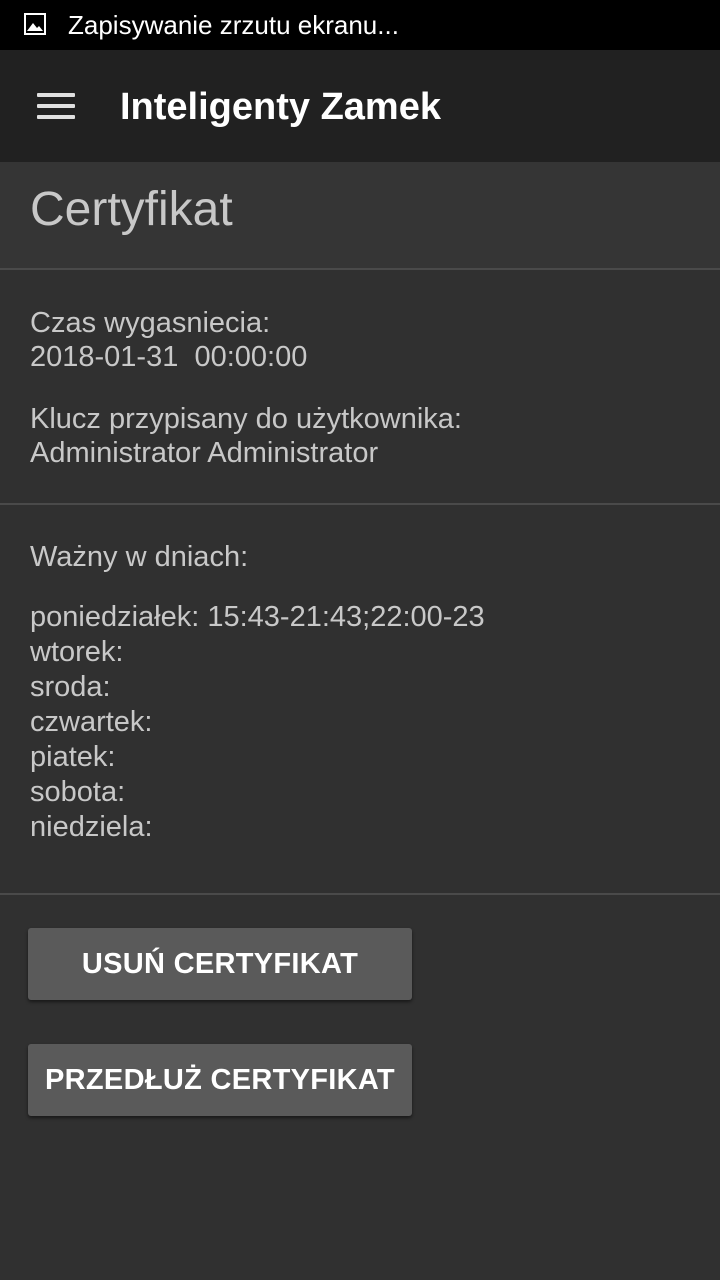 This screenshot has width=720, height=1280. Describe the element at coordinates (257, 617) in the screenshot. I see `schedule-day-monday: poniedziałek: 15:43-21:43;22:00-23` at that location.